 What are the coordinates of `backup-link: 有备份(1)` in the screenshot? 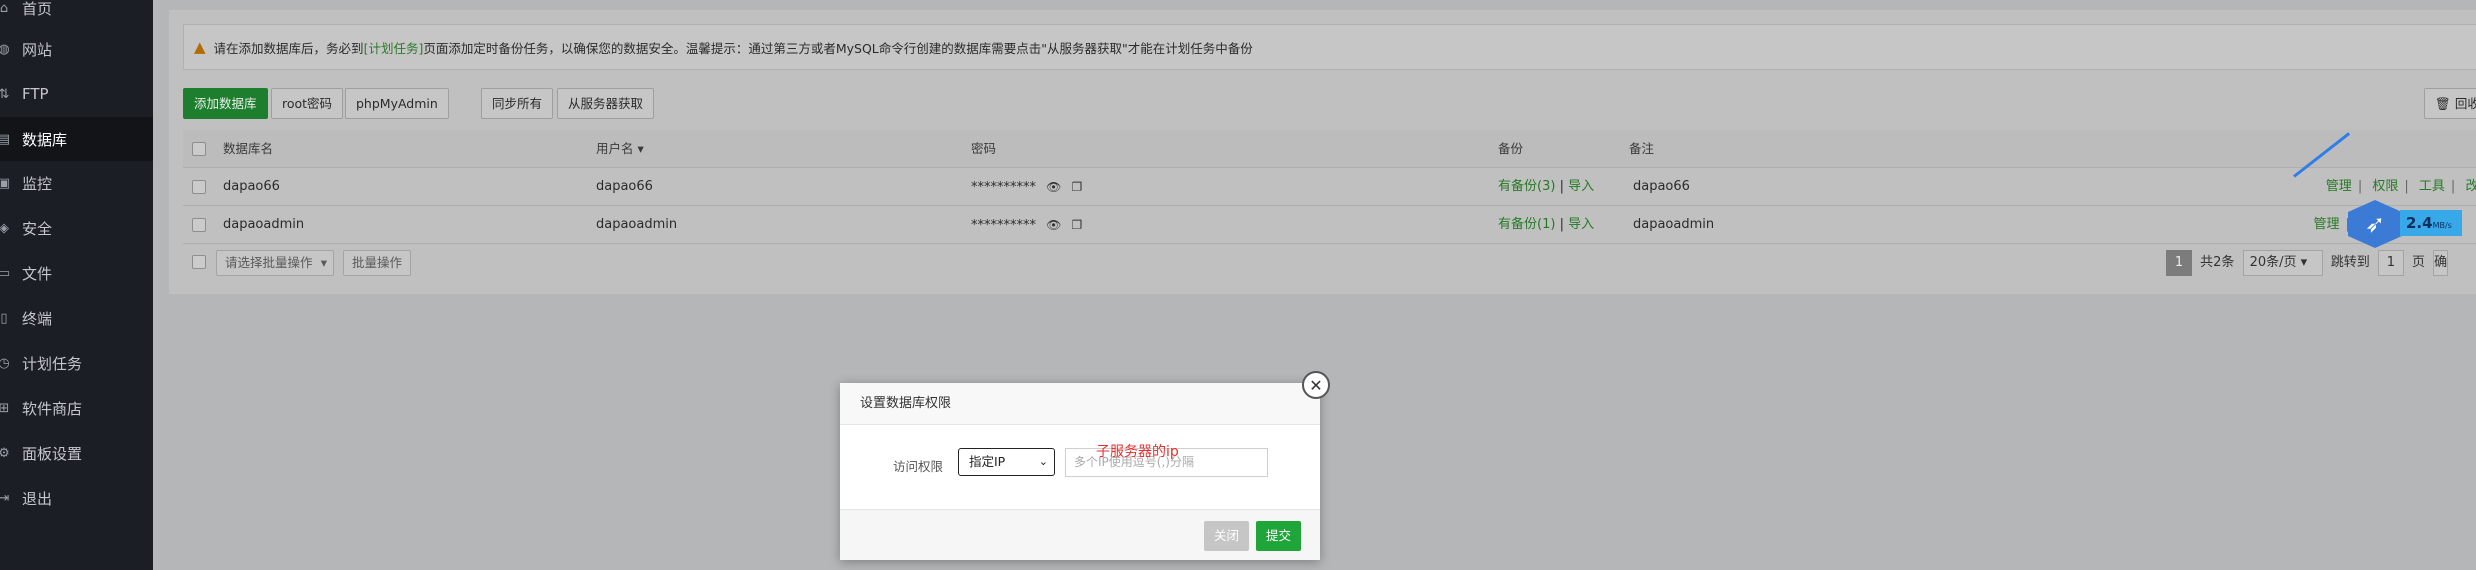 It's located at (1526, 224).